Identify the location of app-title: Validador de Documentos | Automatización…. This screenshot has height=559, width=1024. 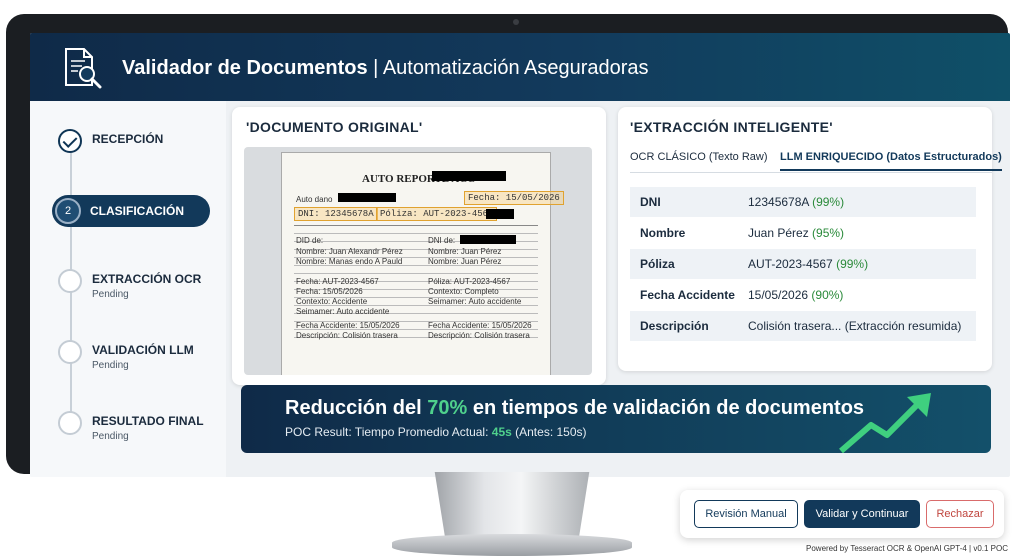
(385, 68).